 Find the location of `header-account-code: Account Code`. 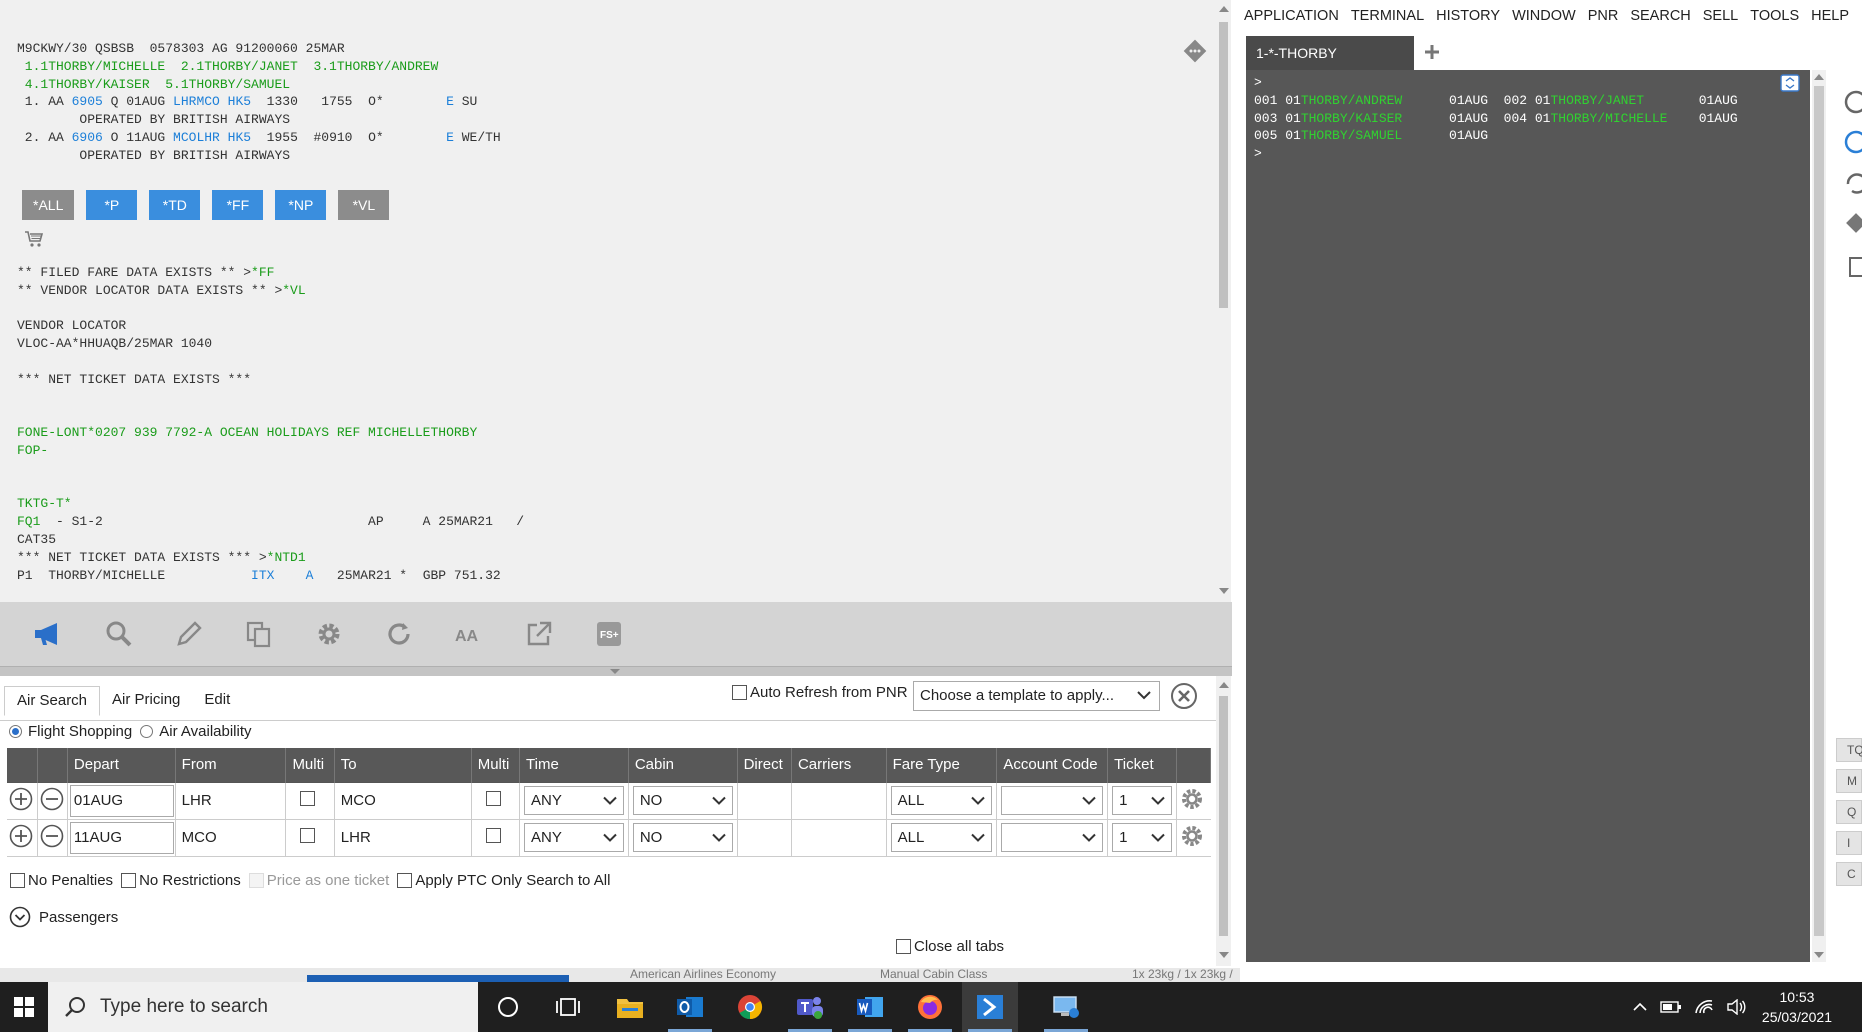

header-account-code: Account Code is located at coordinates (1052, 765).